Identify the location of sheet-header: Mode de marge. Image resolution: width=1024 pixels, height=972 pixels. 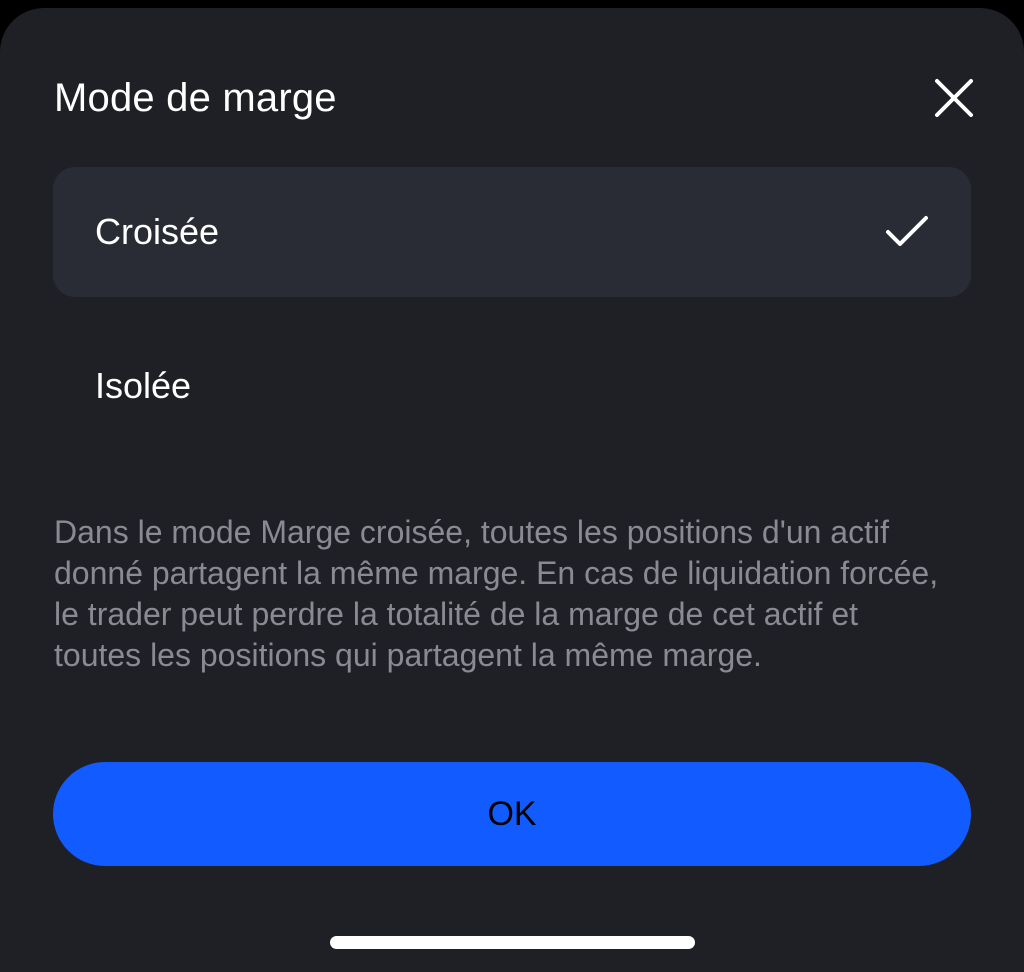
(513, 98).